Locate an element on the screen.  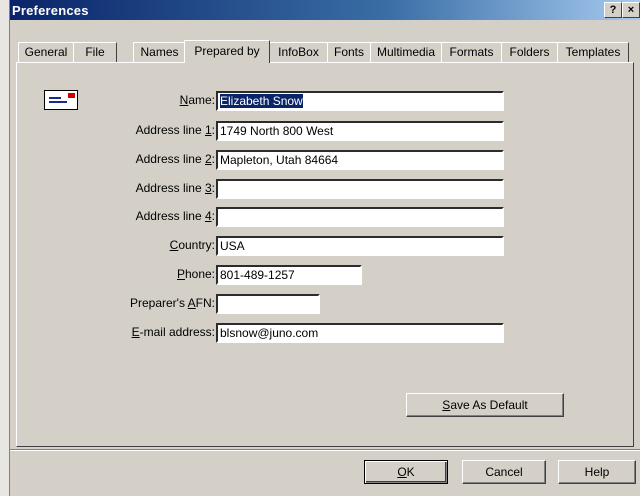
close-icon: × is located at coordinates (631, 10).